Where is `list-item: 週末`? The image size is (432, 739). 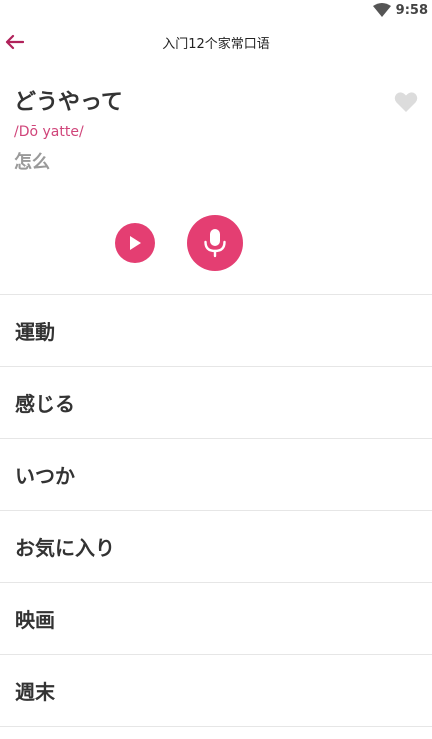
list-item: 週末 is located at coordinates (216, 691).